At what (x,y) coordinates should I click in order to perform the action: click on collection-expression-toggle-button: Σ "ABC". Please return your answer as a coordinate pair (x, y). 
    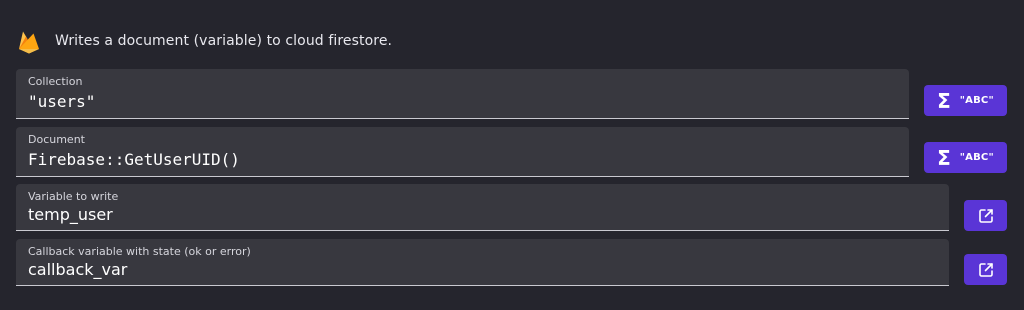
    Looking at the image, I should click on (965, 100).